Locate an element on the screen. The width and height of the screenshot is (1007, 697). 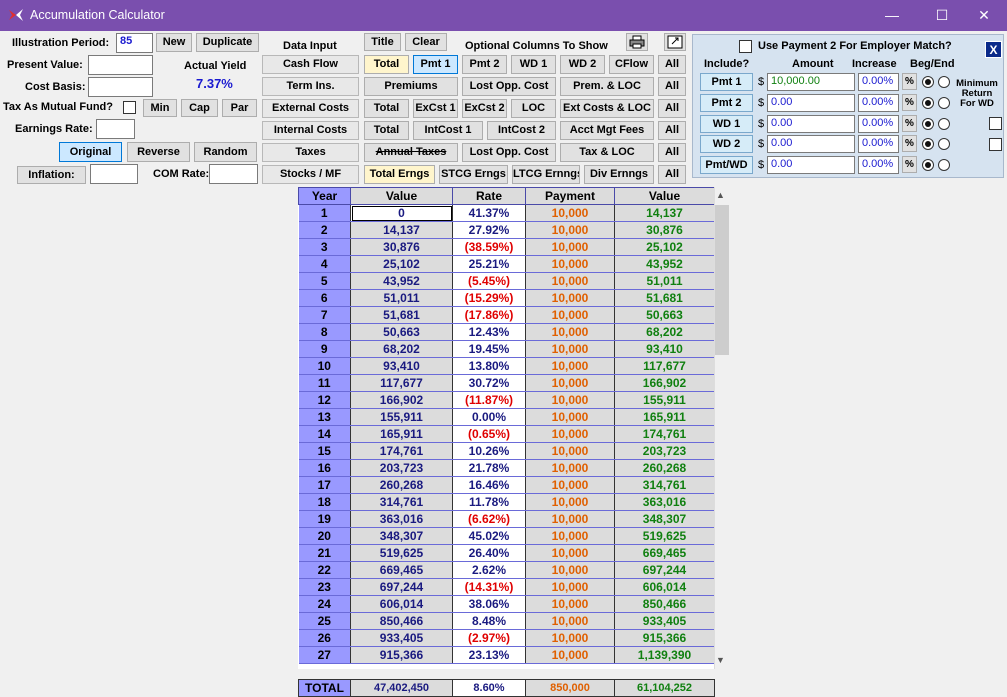
pmt2-end-radio is located at coordinates (944, 103).